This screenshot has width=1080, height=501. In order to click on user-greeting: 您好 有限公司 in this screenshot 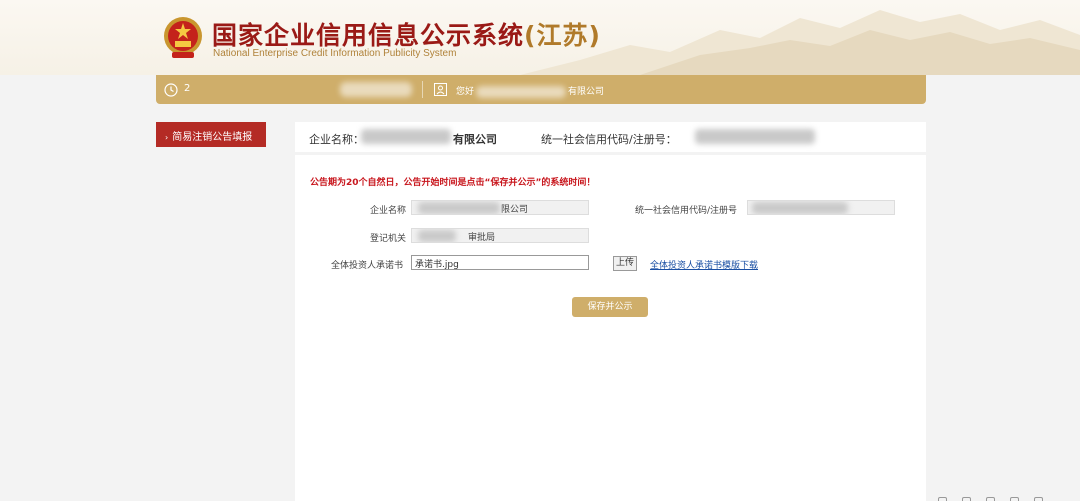, I will do `click(530, 91)`.